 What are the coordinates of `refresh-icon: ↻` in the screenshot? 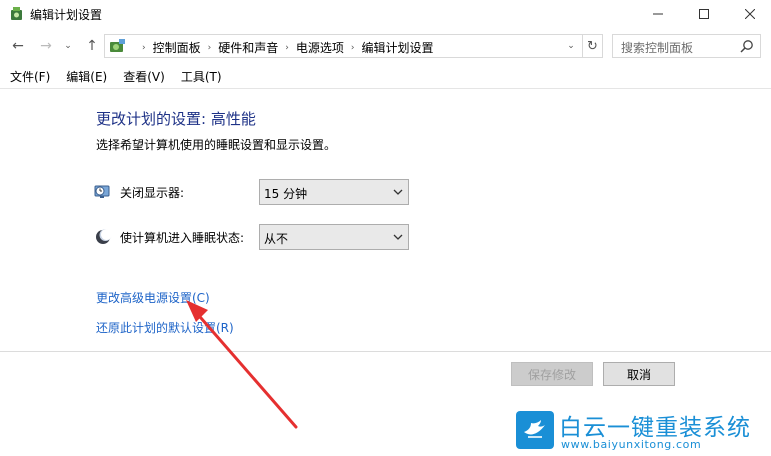 It's located at (592, 46).